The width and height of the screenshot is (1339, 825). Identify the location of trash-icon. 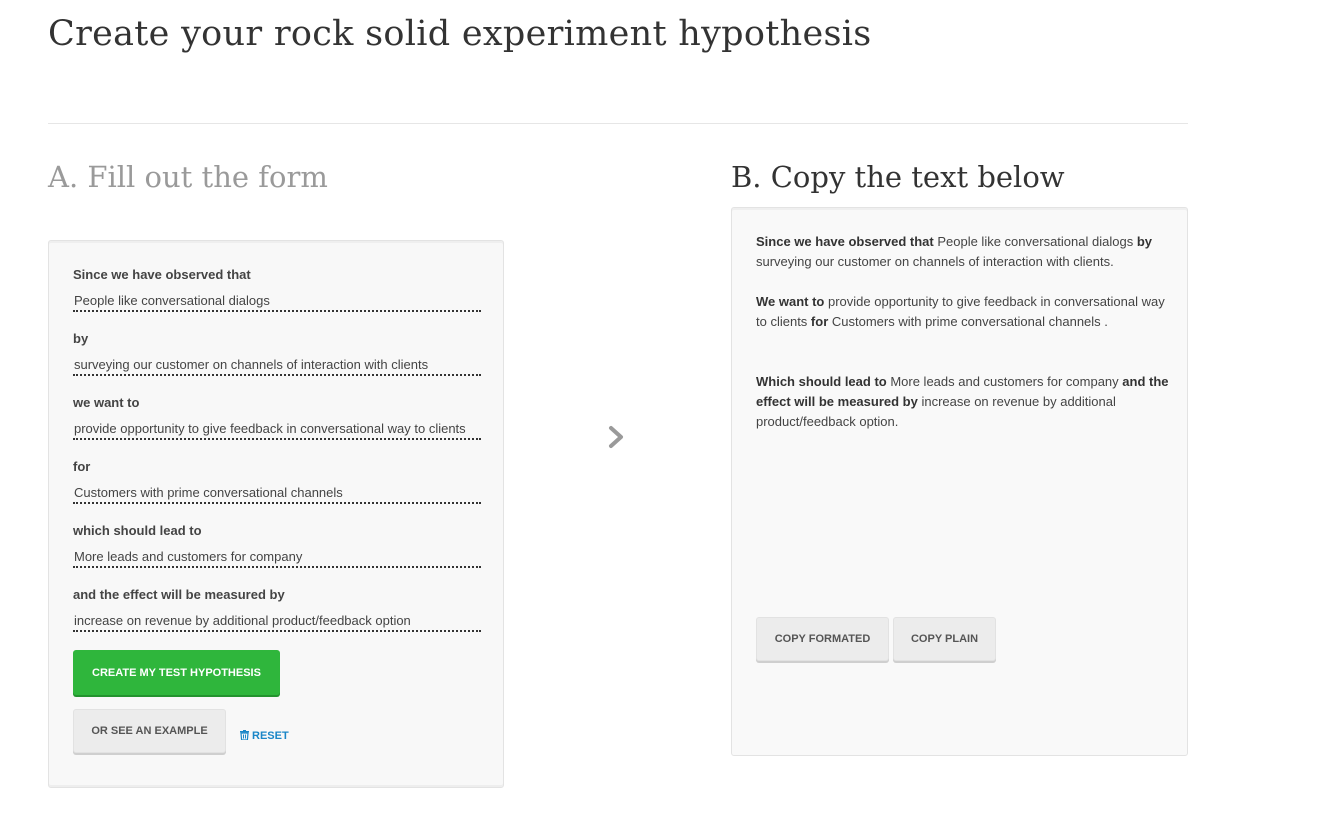
(244, 736).